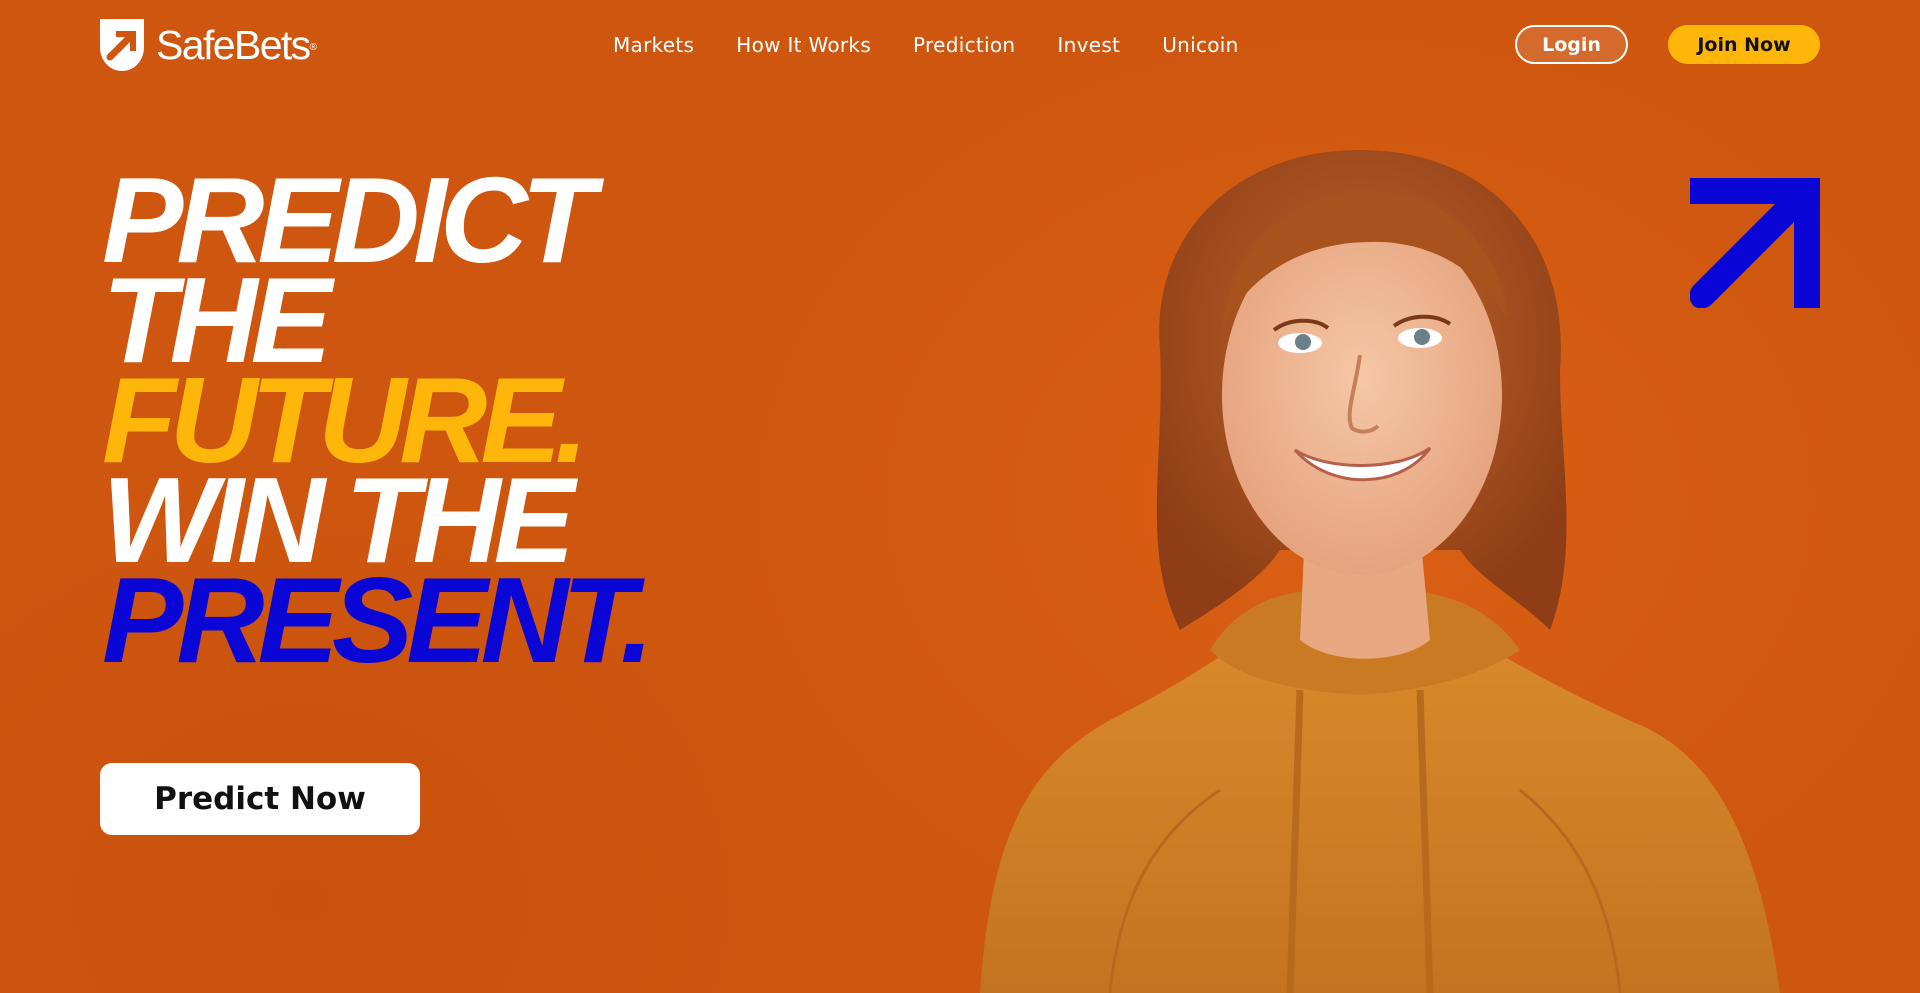  Describe the element at coordinates (260, 799) in the screenshot. I see `predict-now-button: Predict Now` at that location.